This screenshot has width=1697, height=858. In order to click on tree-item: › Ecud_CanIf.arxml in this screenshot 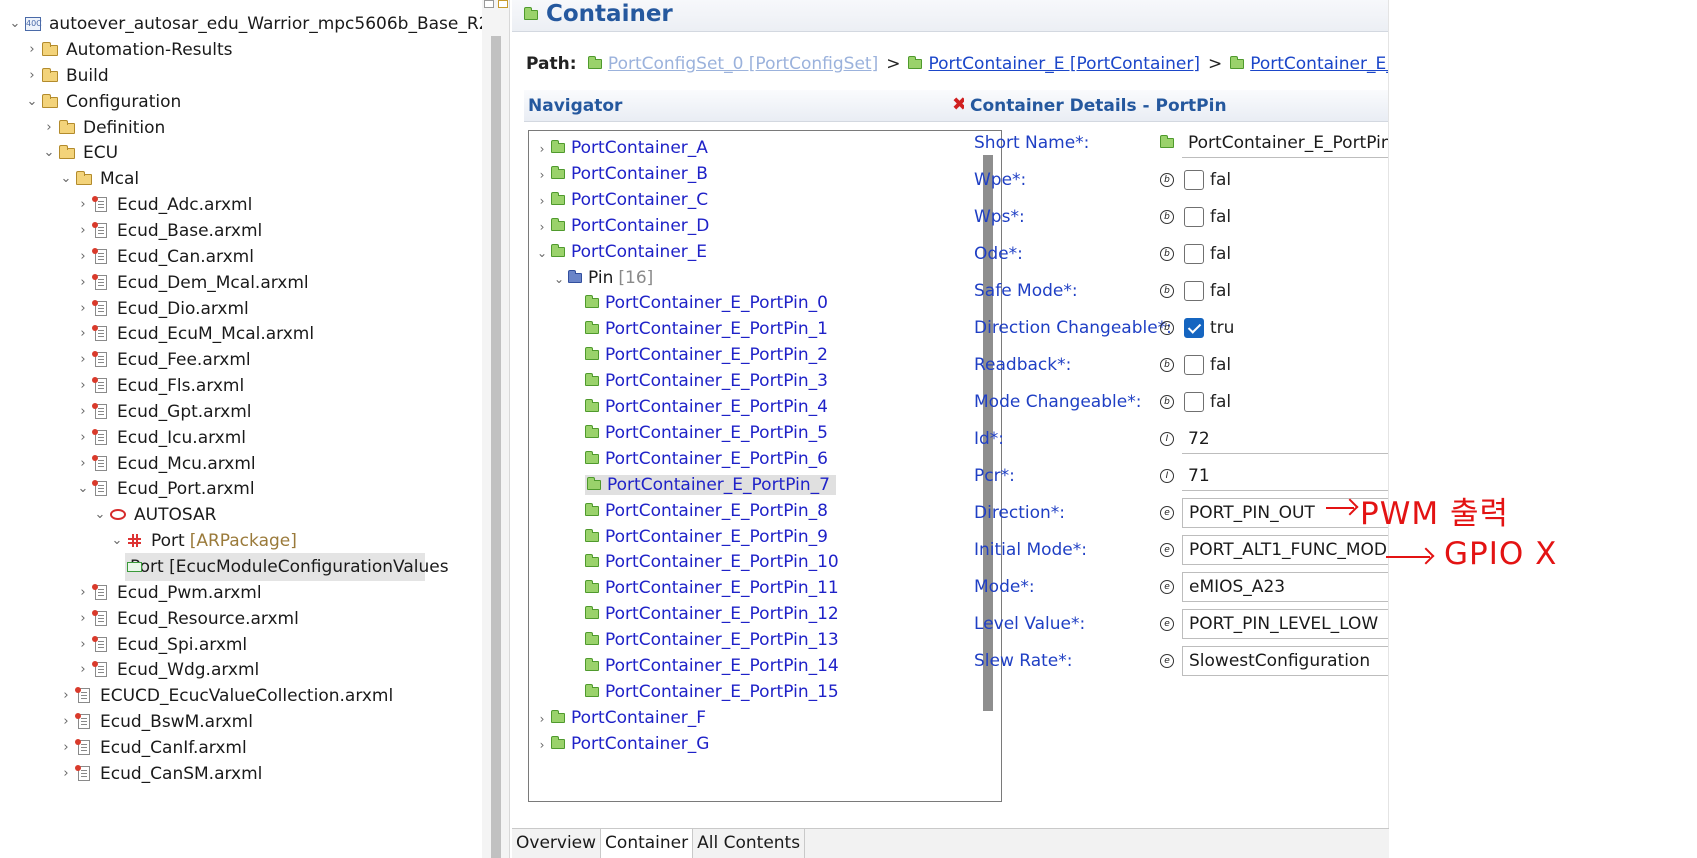, I will do `click(151, 748)`.